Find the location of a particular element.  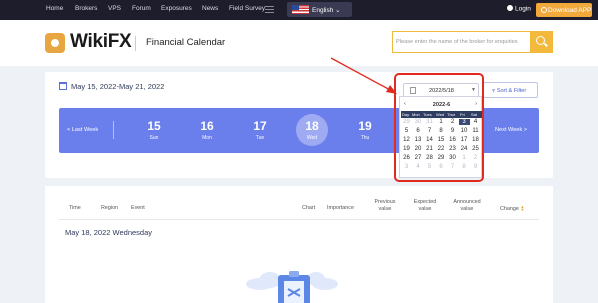

col-change-label: Change is located at coordinates (509, 209).